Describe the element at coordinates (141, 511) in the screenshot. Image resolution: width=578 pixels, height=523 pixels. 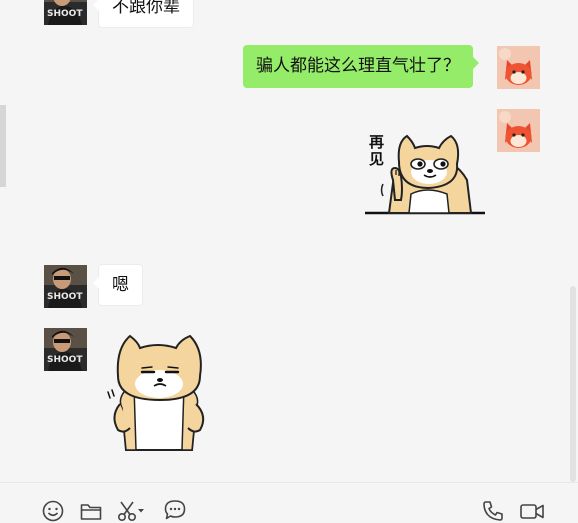
I see `chevron-down-icon` at that location.